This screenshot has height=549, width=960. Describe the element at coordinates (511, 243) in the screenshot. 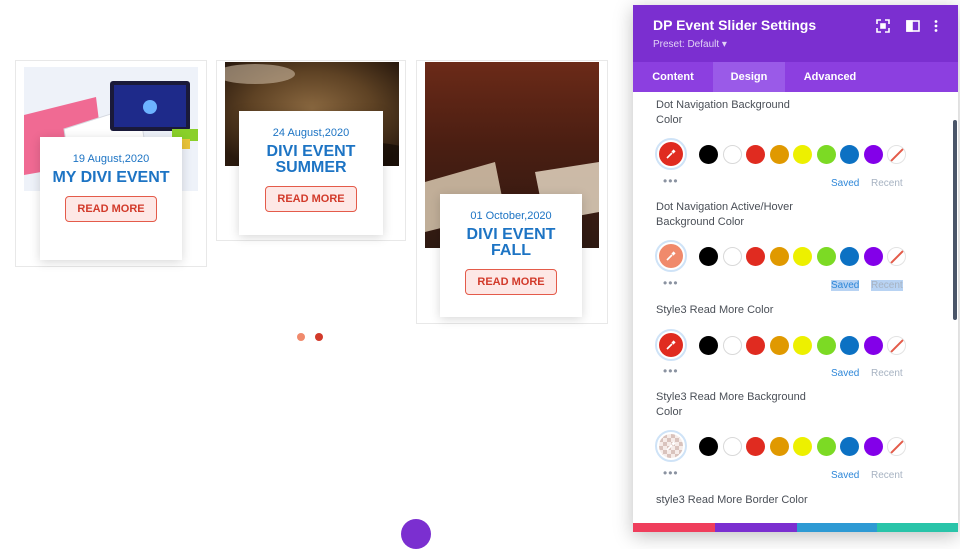

I see `event-title: DIVI EVENT FALL` at that location.